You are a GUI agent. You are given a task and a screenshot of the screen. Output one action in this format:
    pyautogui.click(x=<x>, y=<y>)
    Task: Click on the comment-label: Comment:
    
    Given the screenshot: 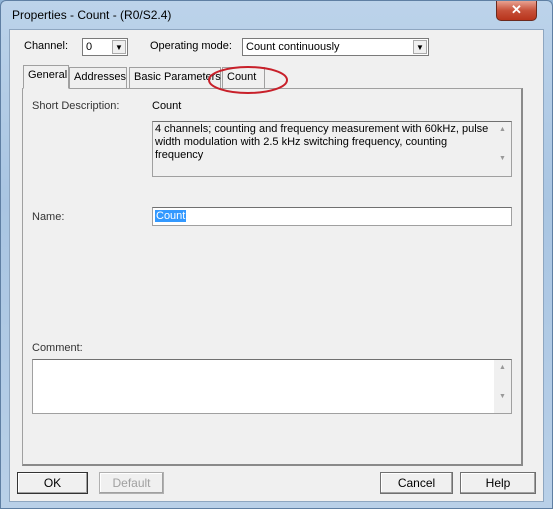 What is the action you would take?
    pyautogui.click(x=57, y=348)
    